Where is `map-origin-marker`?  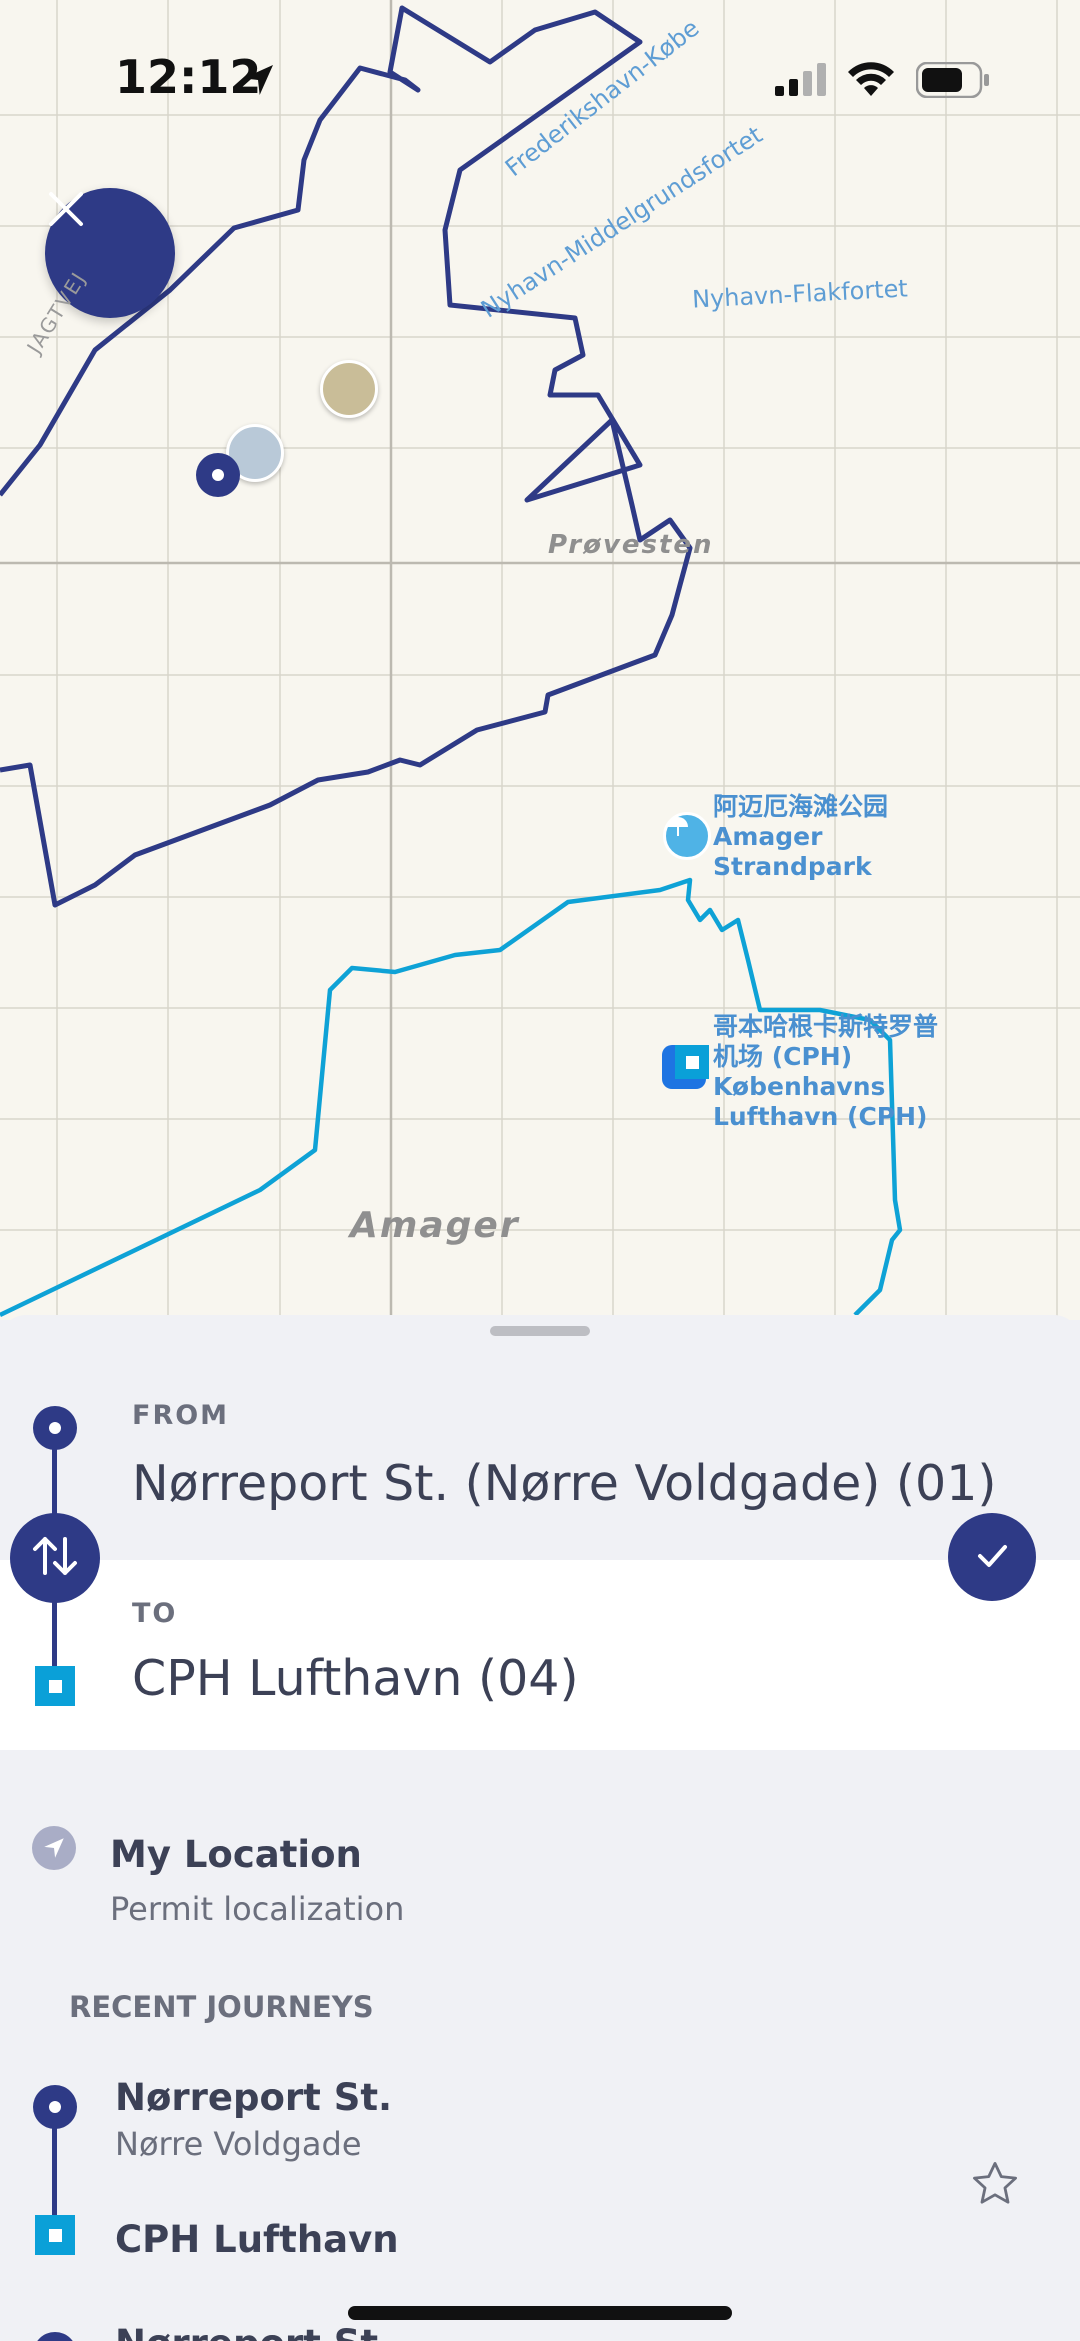 map-origin-marker is located at coordinates (218, 475).